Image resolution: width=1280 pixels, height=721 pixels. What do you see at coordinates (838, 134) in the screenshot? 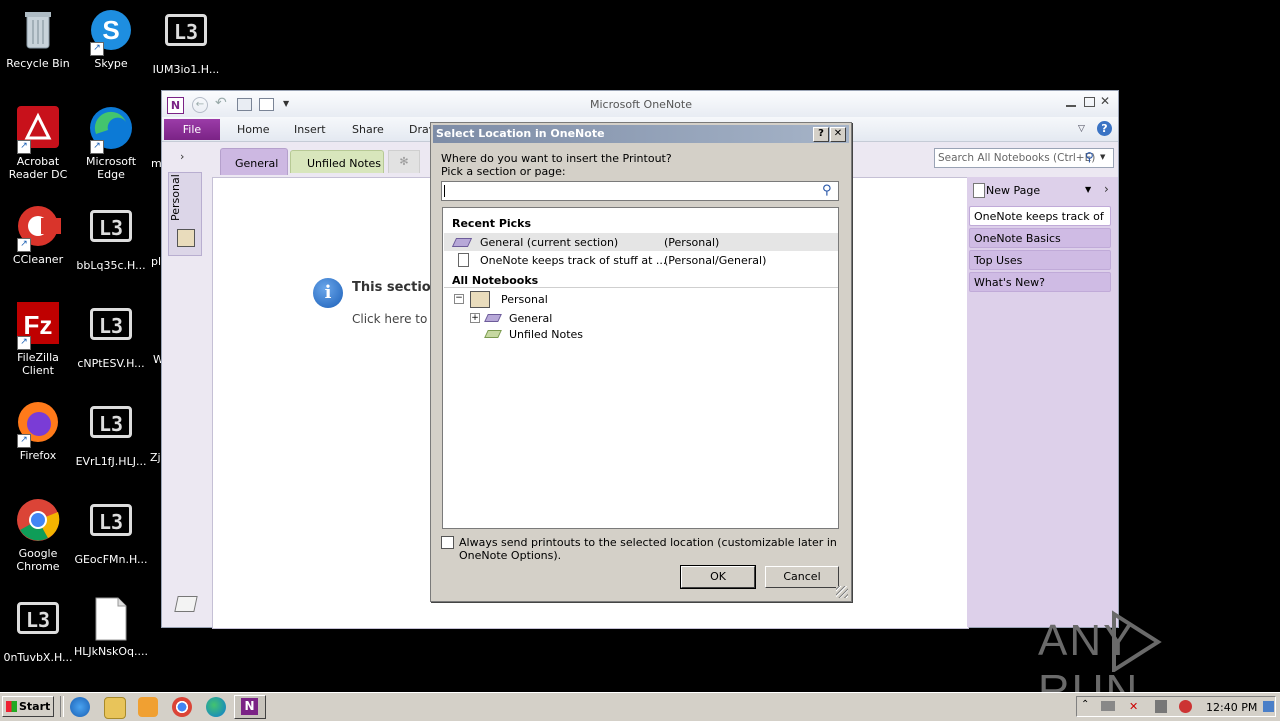
I see `close-button: ✕` at bounding box center [838, 134].